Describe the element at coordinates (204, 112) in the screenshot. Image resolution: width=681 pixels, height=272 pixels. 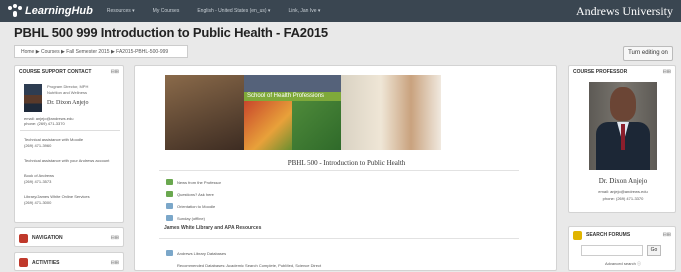
I see `banner-photo-doctors` at that location.